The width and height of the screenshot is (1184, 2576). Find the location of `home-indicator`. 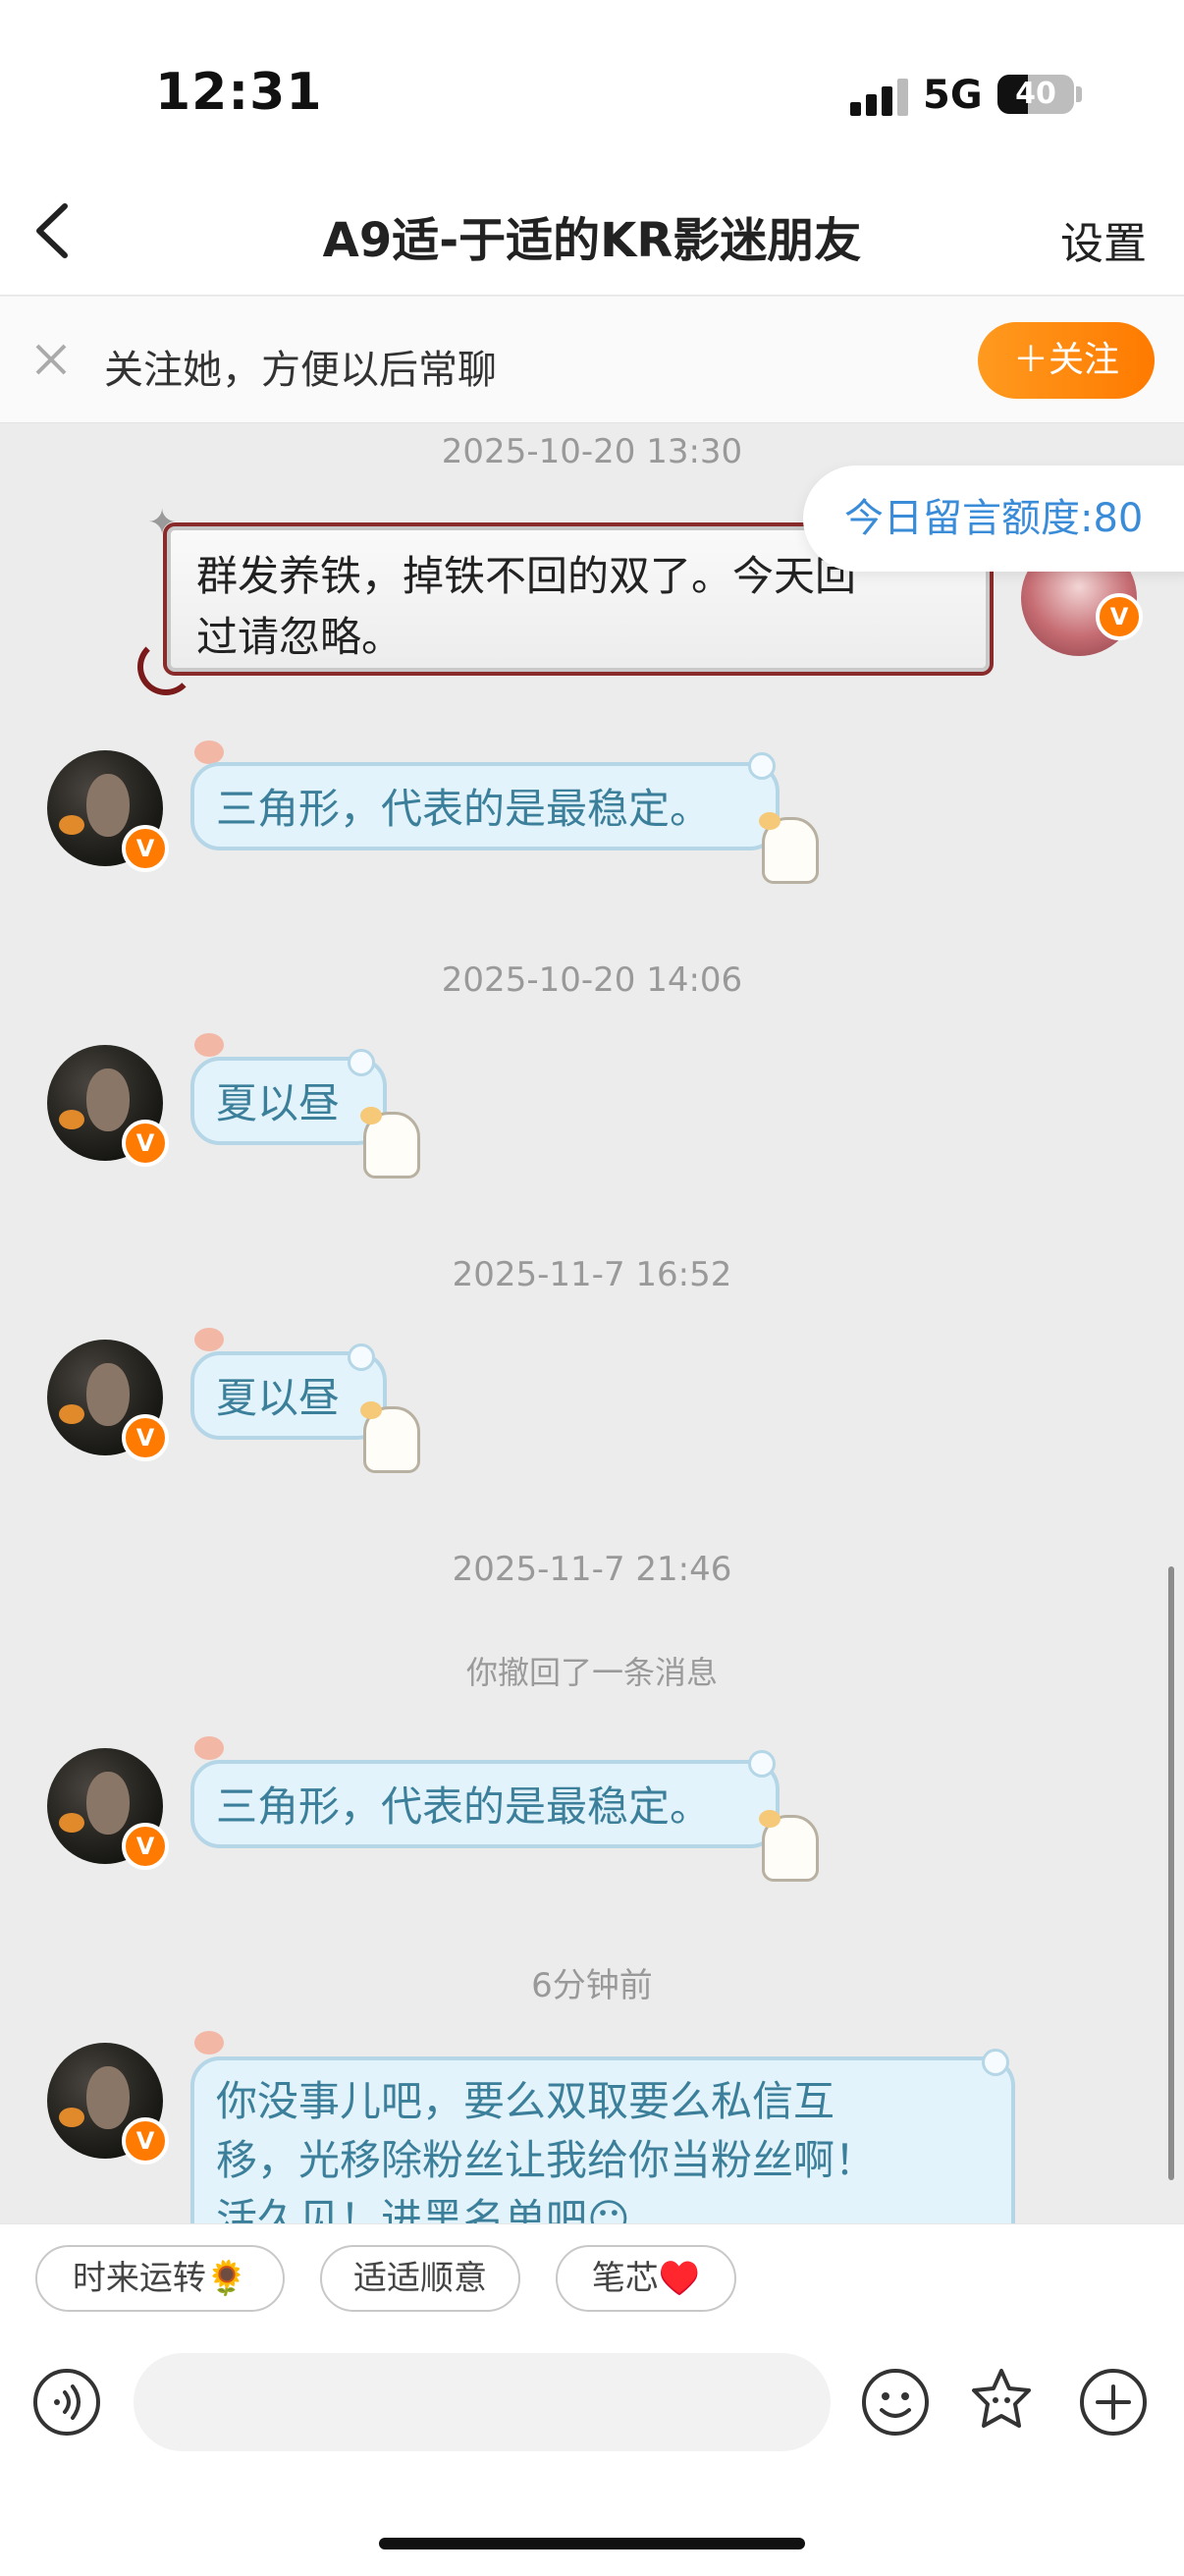

home-indicator is located at coordinates (592, 2543).